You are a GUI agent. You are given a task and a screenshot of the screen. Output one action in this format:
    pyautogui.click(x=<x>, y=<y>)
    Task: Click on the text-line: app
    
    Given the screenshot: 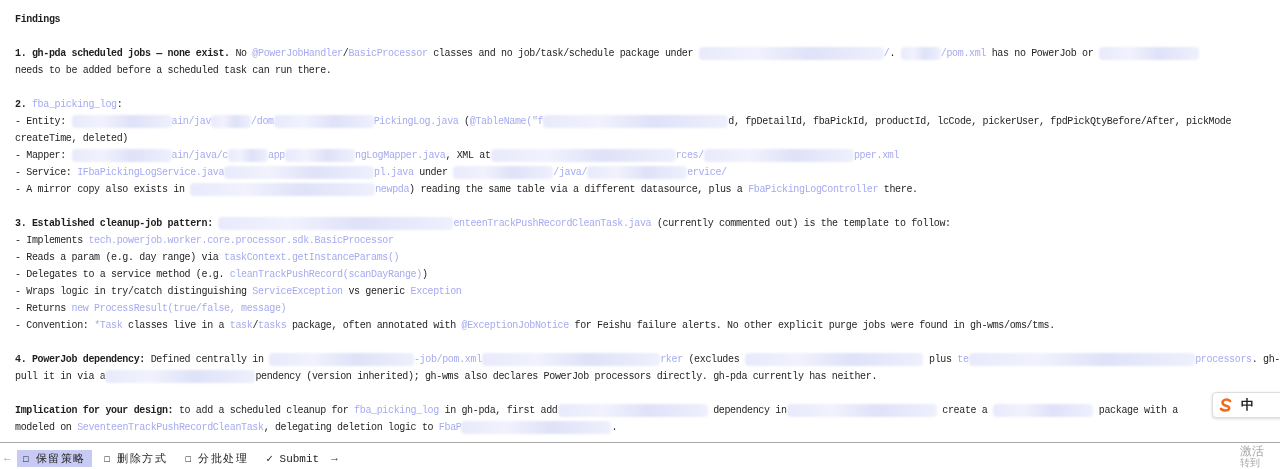 What is the action you would take?
    pyautogui.click(x=276, y=156)
    